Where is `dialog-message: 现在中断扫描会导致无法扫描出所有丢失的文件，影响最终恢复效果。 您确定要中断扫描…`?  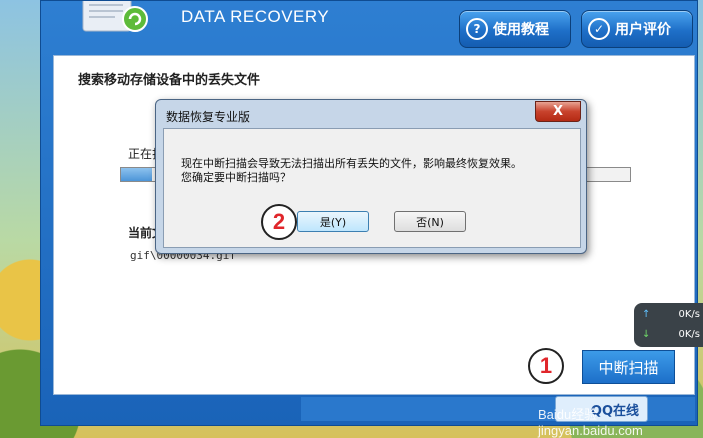 dialog-message: 现在中断扫描会导致无法扫描出所有丢失的文件，影响最终恢复效果。 您确定要中断扫描… is located at coordinates (351, 171).